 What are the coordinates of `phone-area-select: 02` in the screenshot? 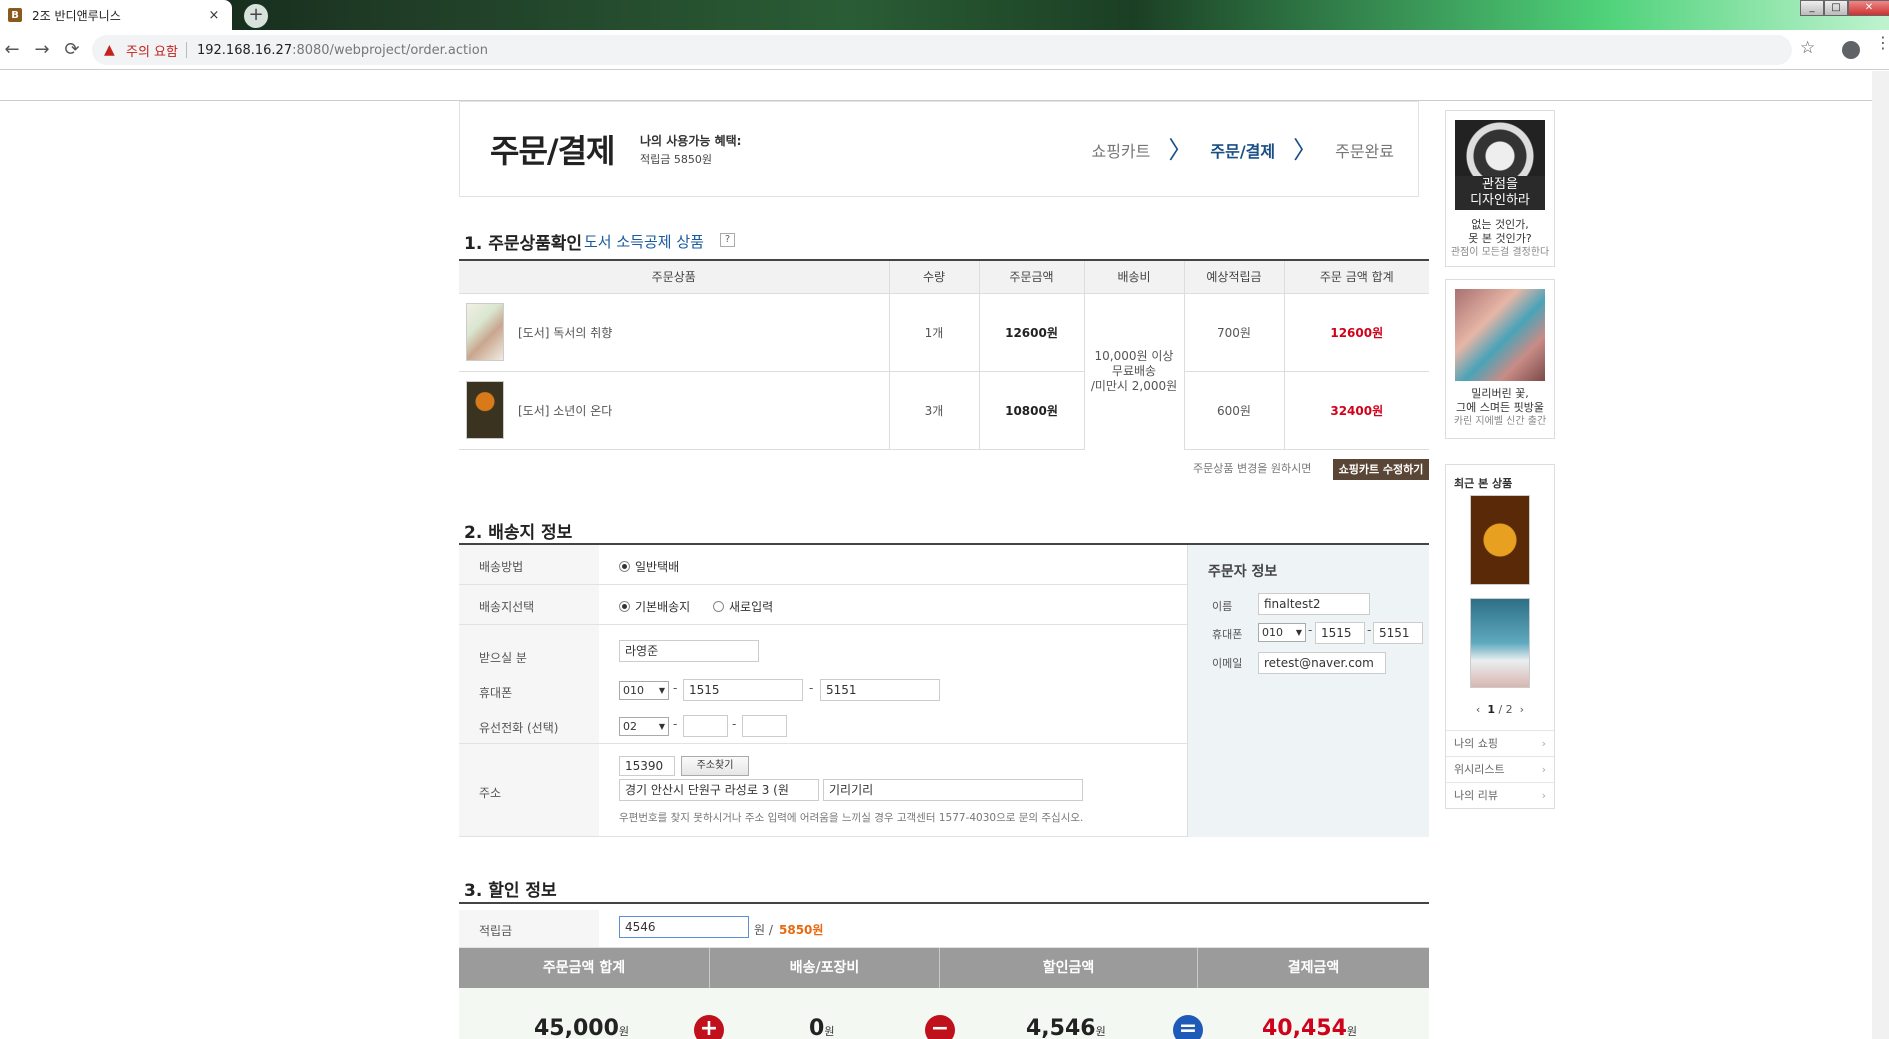 It's located at (644, 726).